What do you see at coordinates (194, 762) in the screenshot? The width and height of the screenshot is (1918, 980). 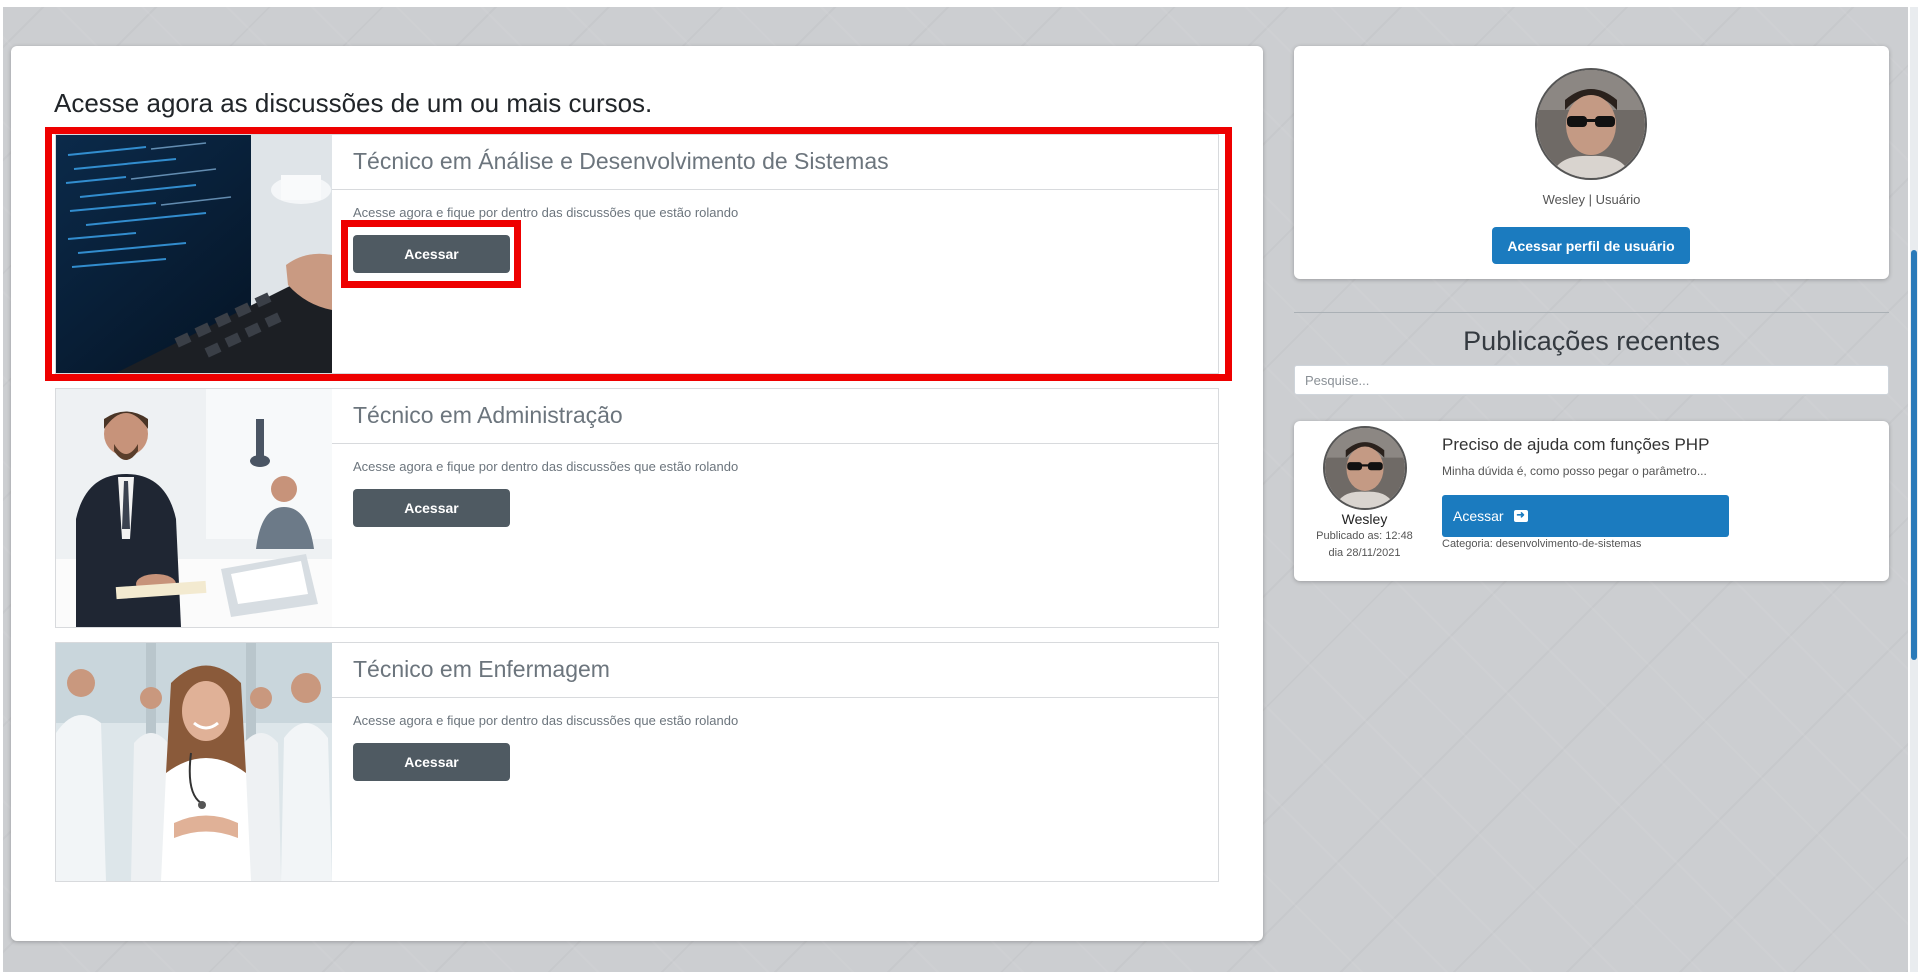 I see `nurses-team-photo` at bounding box center [194, 762].